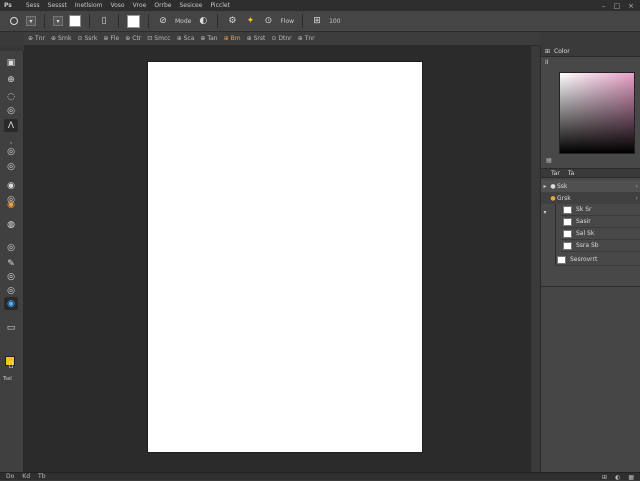 The height and width of the screenshot is (481, 640). Describe the element at coordinates (11, 290) in the screenshot. I see `shape-icon: ◎` at that location.